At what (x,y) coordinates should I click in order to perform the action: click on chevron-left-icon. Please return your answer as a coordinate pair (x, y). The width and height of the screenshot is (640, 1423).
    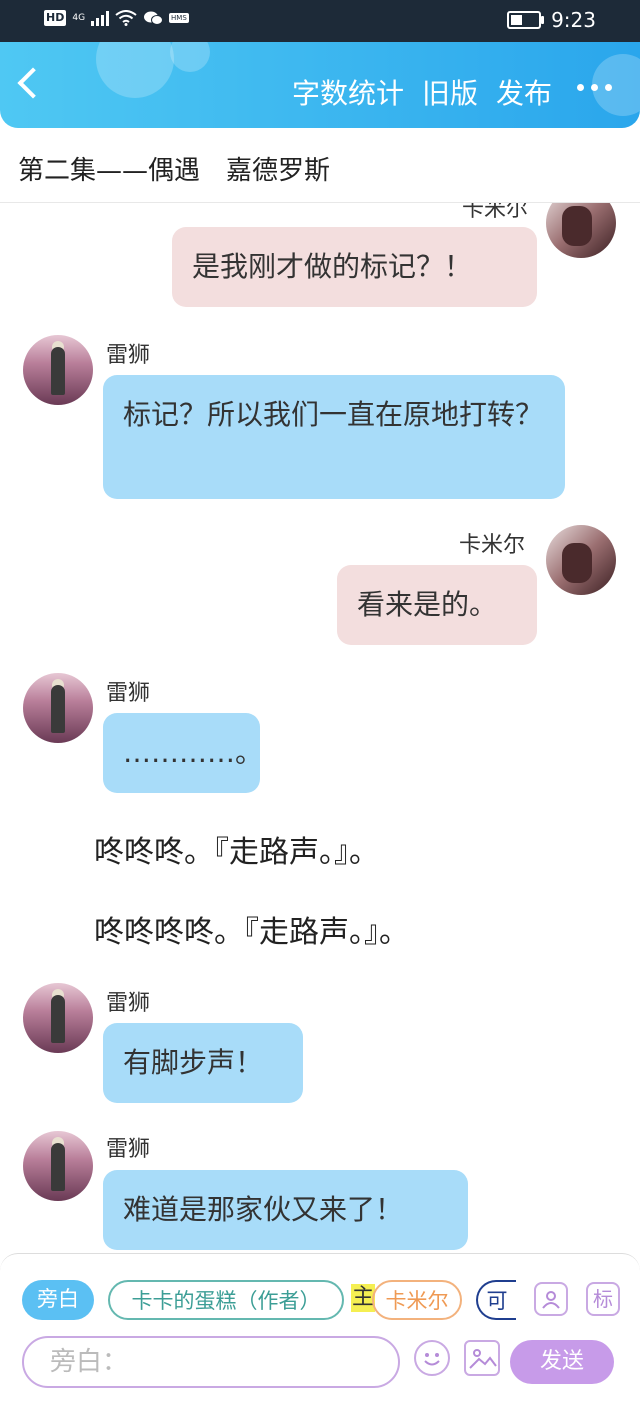
    Looking at the image, I should click on (33, 83).